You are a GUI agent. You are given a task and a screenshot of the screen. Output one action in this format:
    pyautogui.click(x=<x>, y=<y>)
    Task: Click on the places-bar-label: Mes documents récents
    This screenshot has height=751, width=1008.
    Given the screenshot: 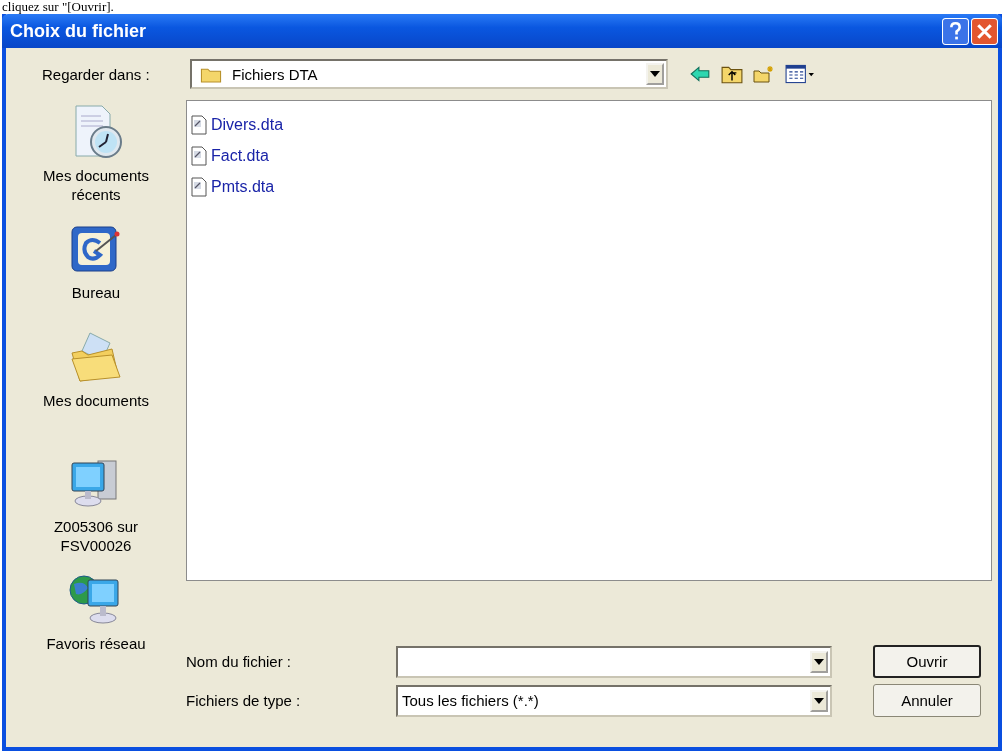 What is the action you would take?
    pyautogui.click(x=96, y=185)
    